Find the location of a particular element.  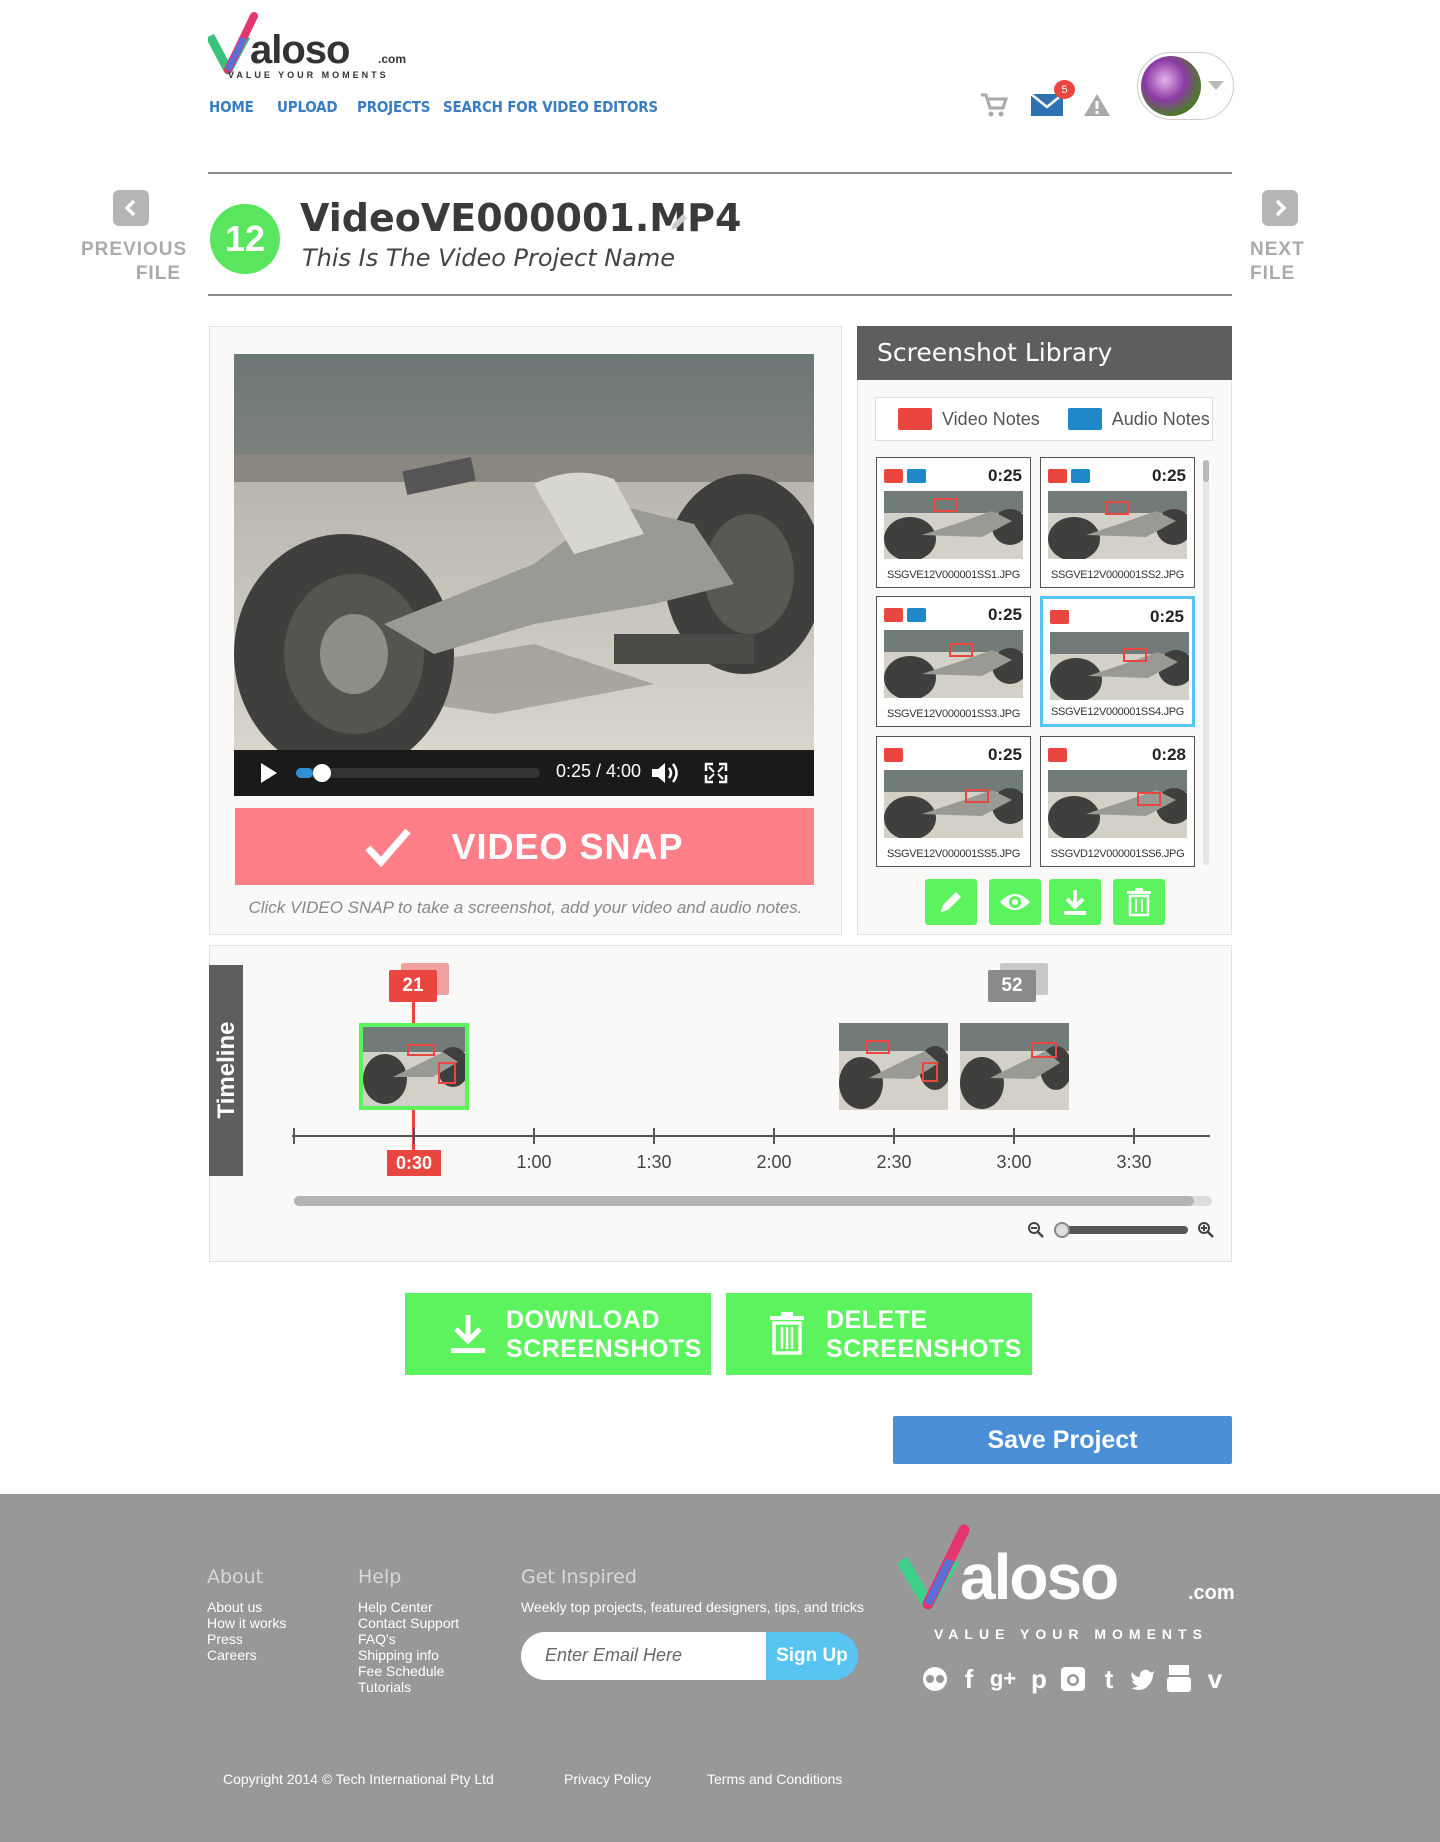

footer-link-how-it-works: How it works is located at coordinates (246, 1623).